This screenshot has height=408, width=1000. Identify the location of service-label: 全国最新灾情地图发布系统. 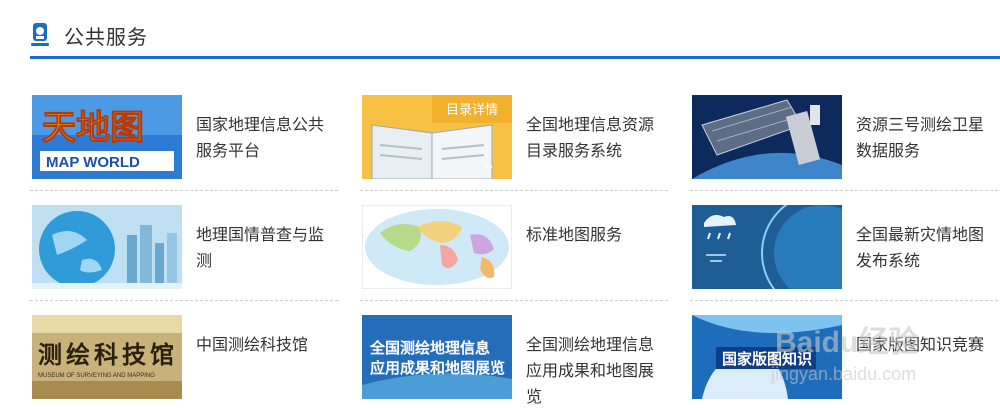
(921, 248).